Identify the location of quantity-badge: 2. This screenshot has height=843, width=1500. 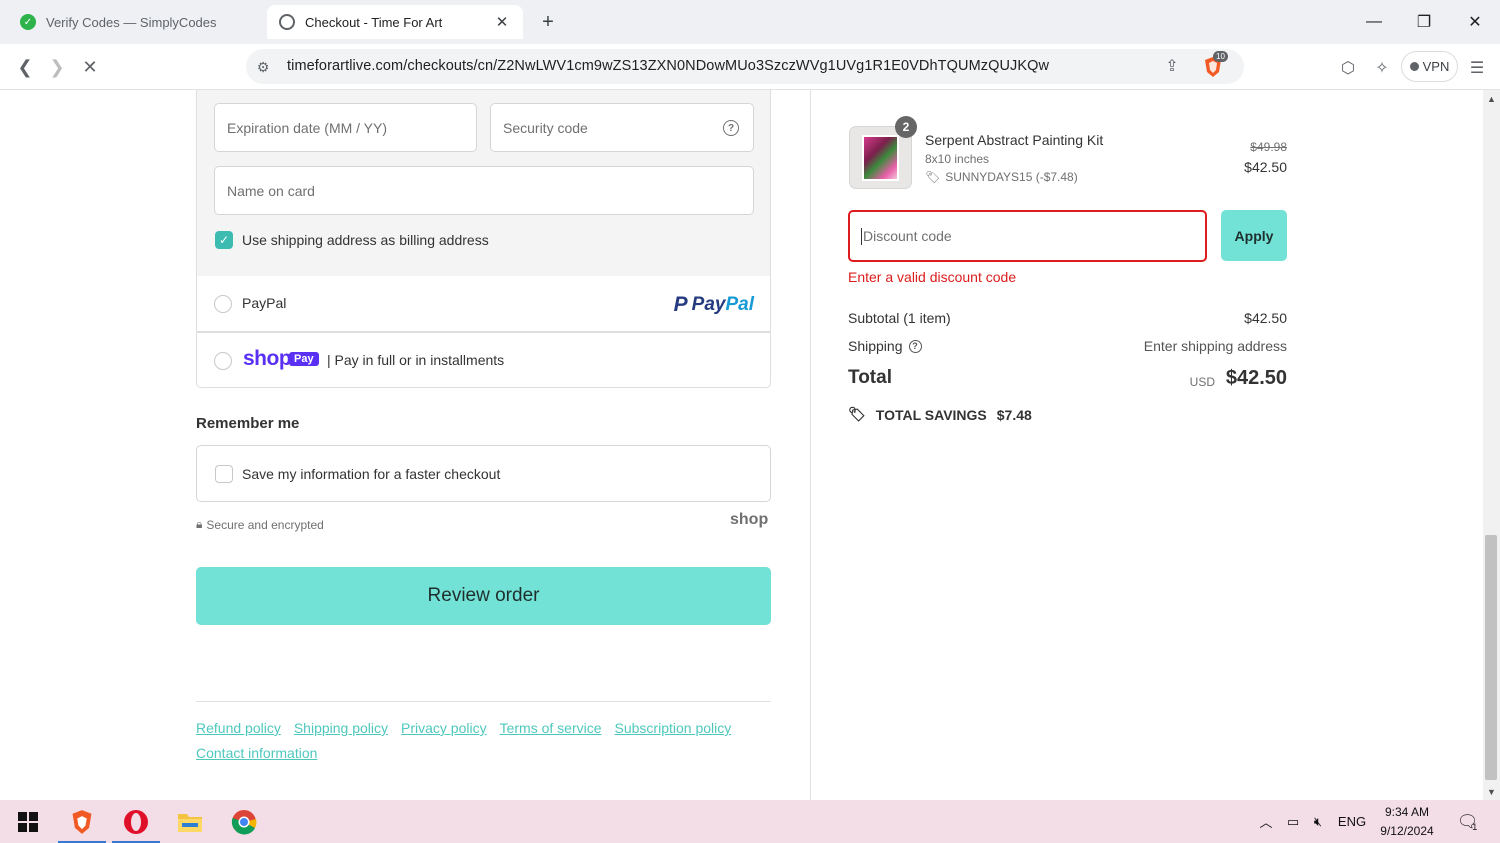
(906, 127).